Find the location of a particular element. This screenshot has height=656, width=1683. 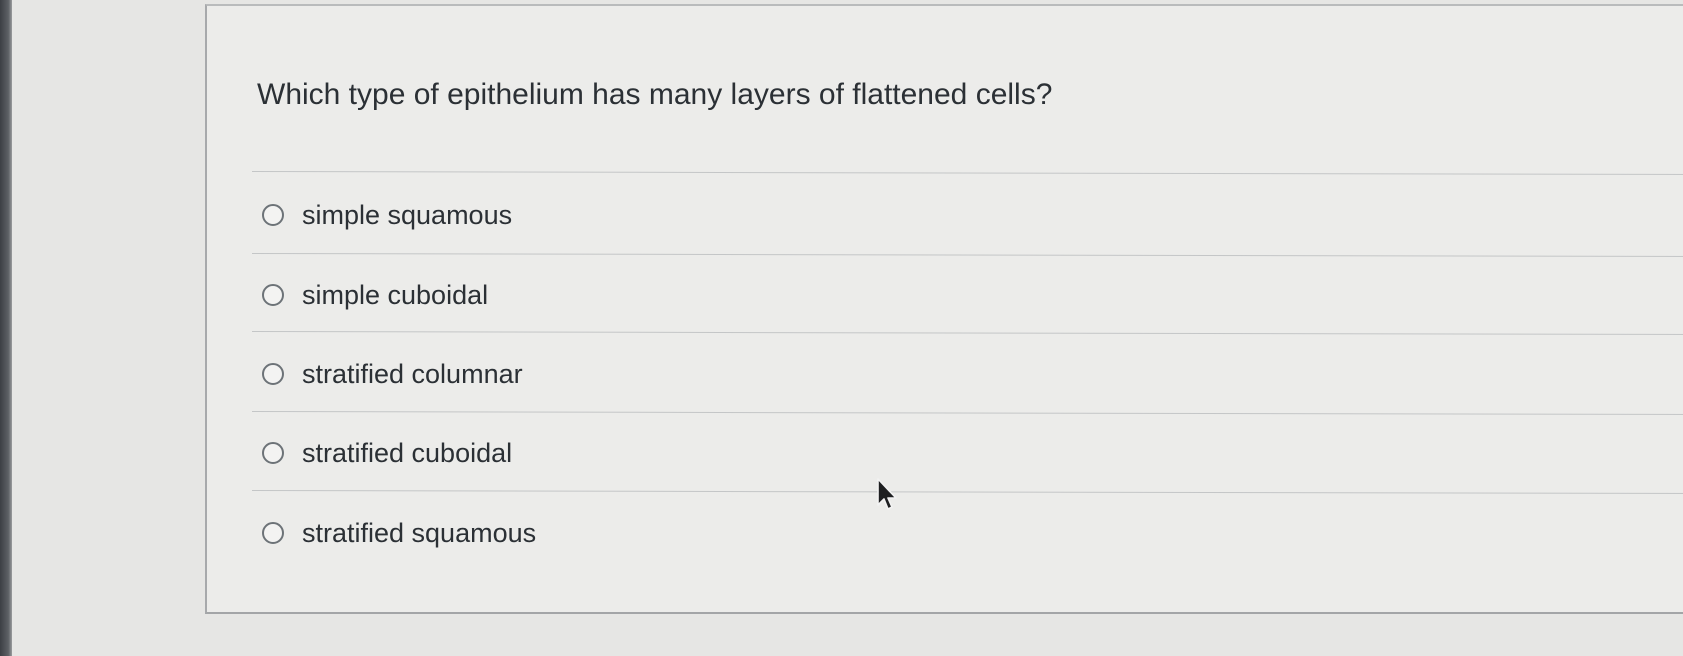

answer-option-simple-squamous: simple squamous is located at coordinates (387, 215).